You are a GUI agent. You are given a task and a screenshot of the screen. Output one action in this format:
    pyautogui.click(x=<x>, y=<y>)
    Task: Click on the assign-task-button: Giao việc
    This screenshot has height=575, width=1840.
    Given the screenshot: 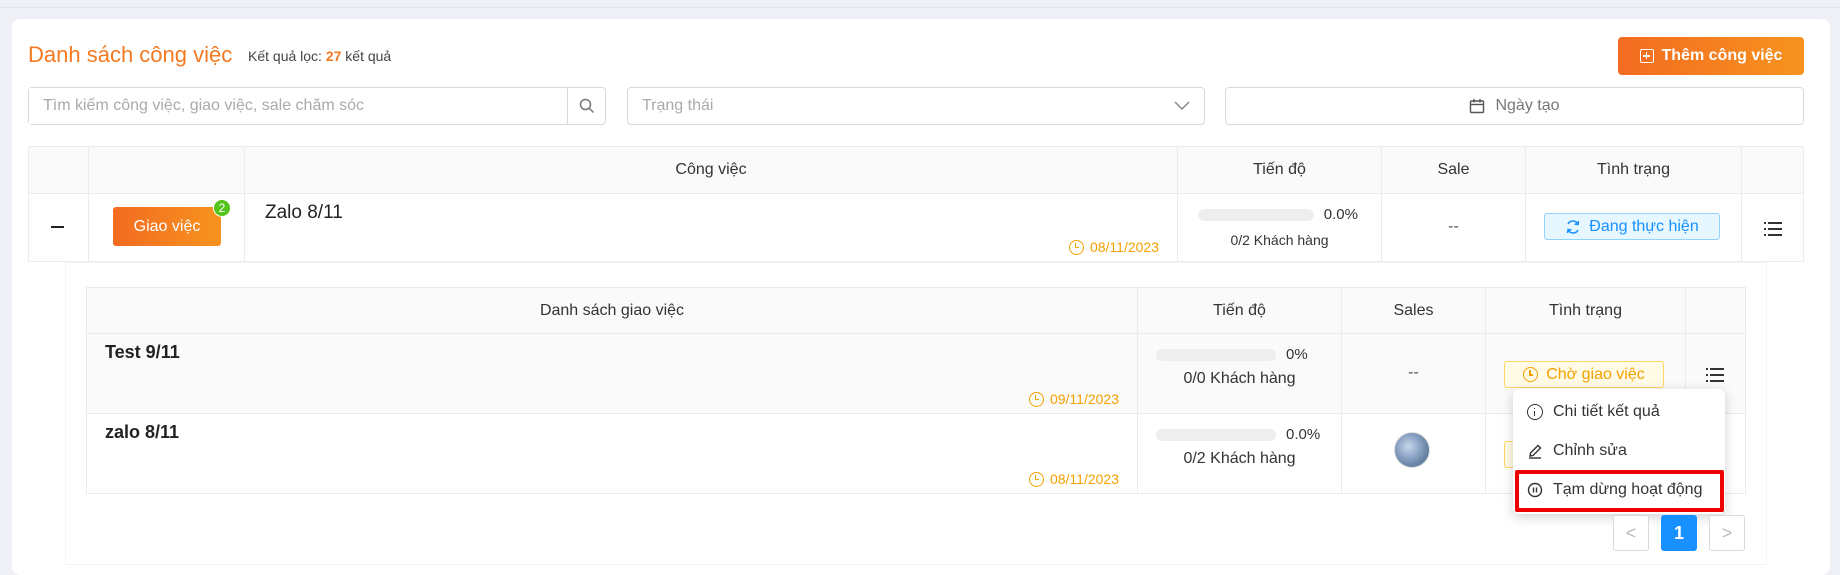 What is the action you would take?
    pyautogui.click(x=167, y=226)
    